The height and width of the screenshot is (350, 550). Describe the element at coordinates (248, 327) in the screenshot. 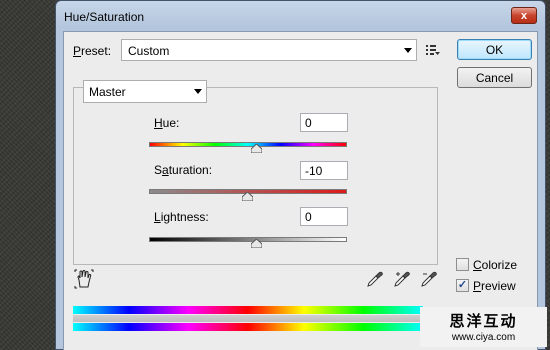

I see `result-color-bar` at that location.